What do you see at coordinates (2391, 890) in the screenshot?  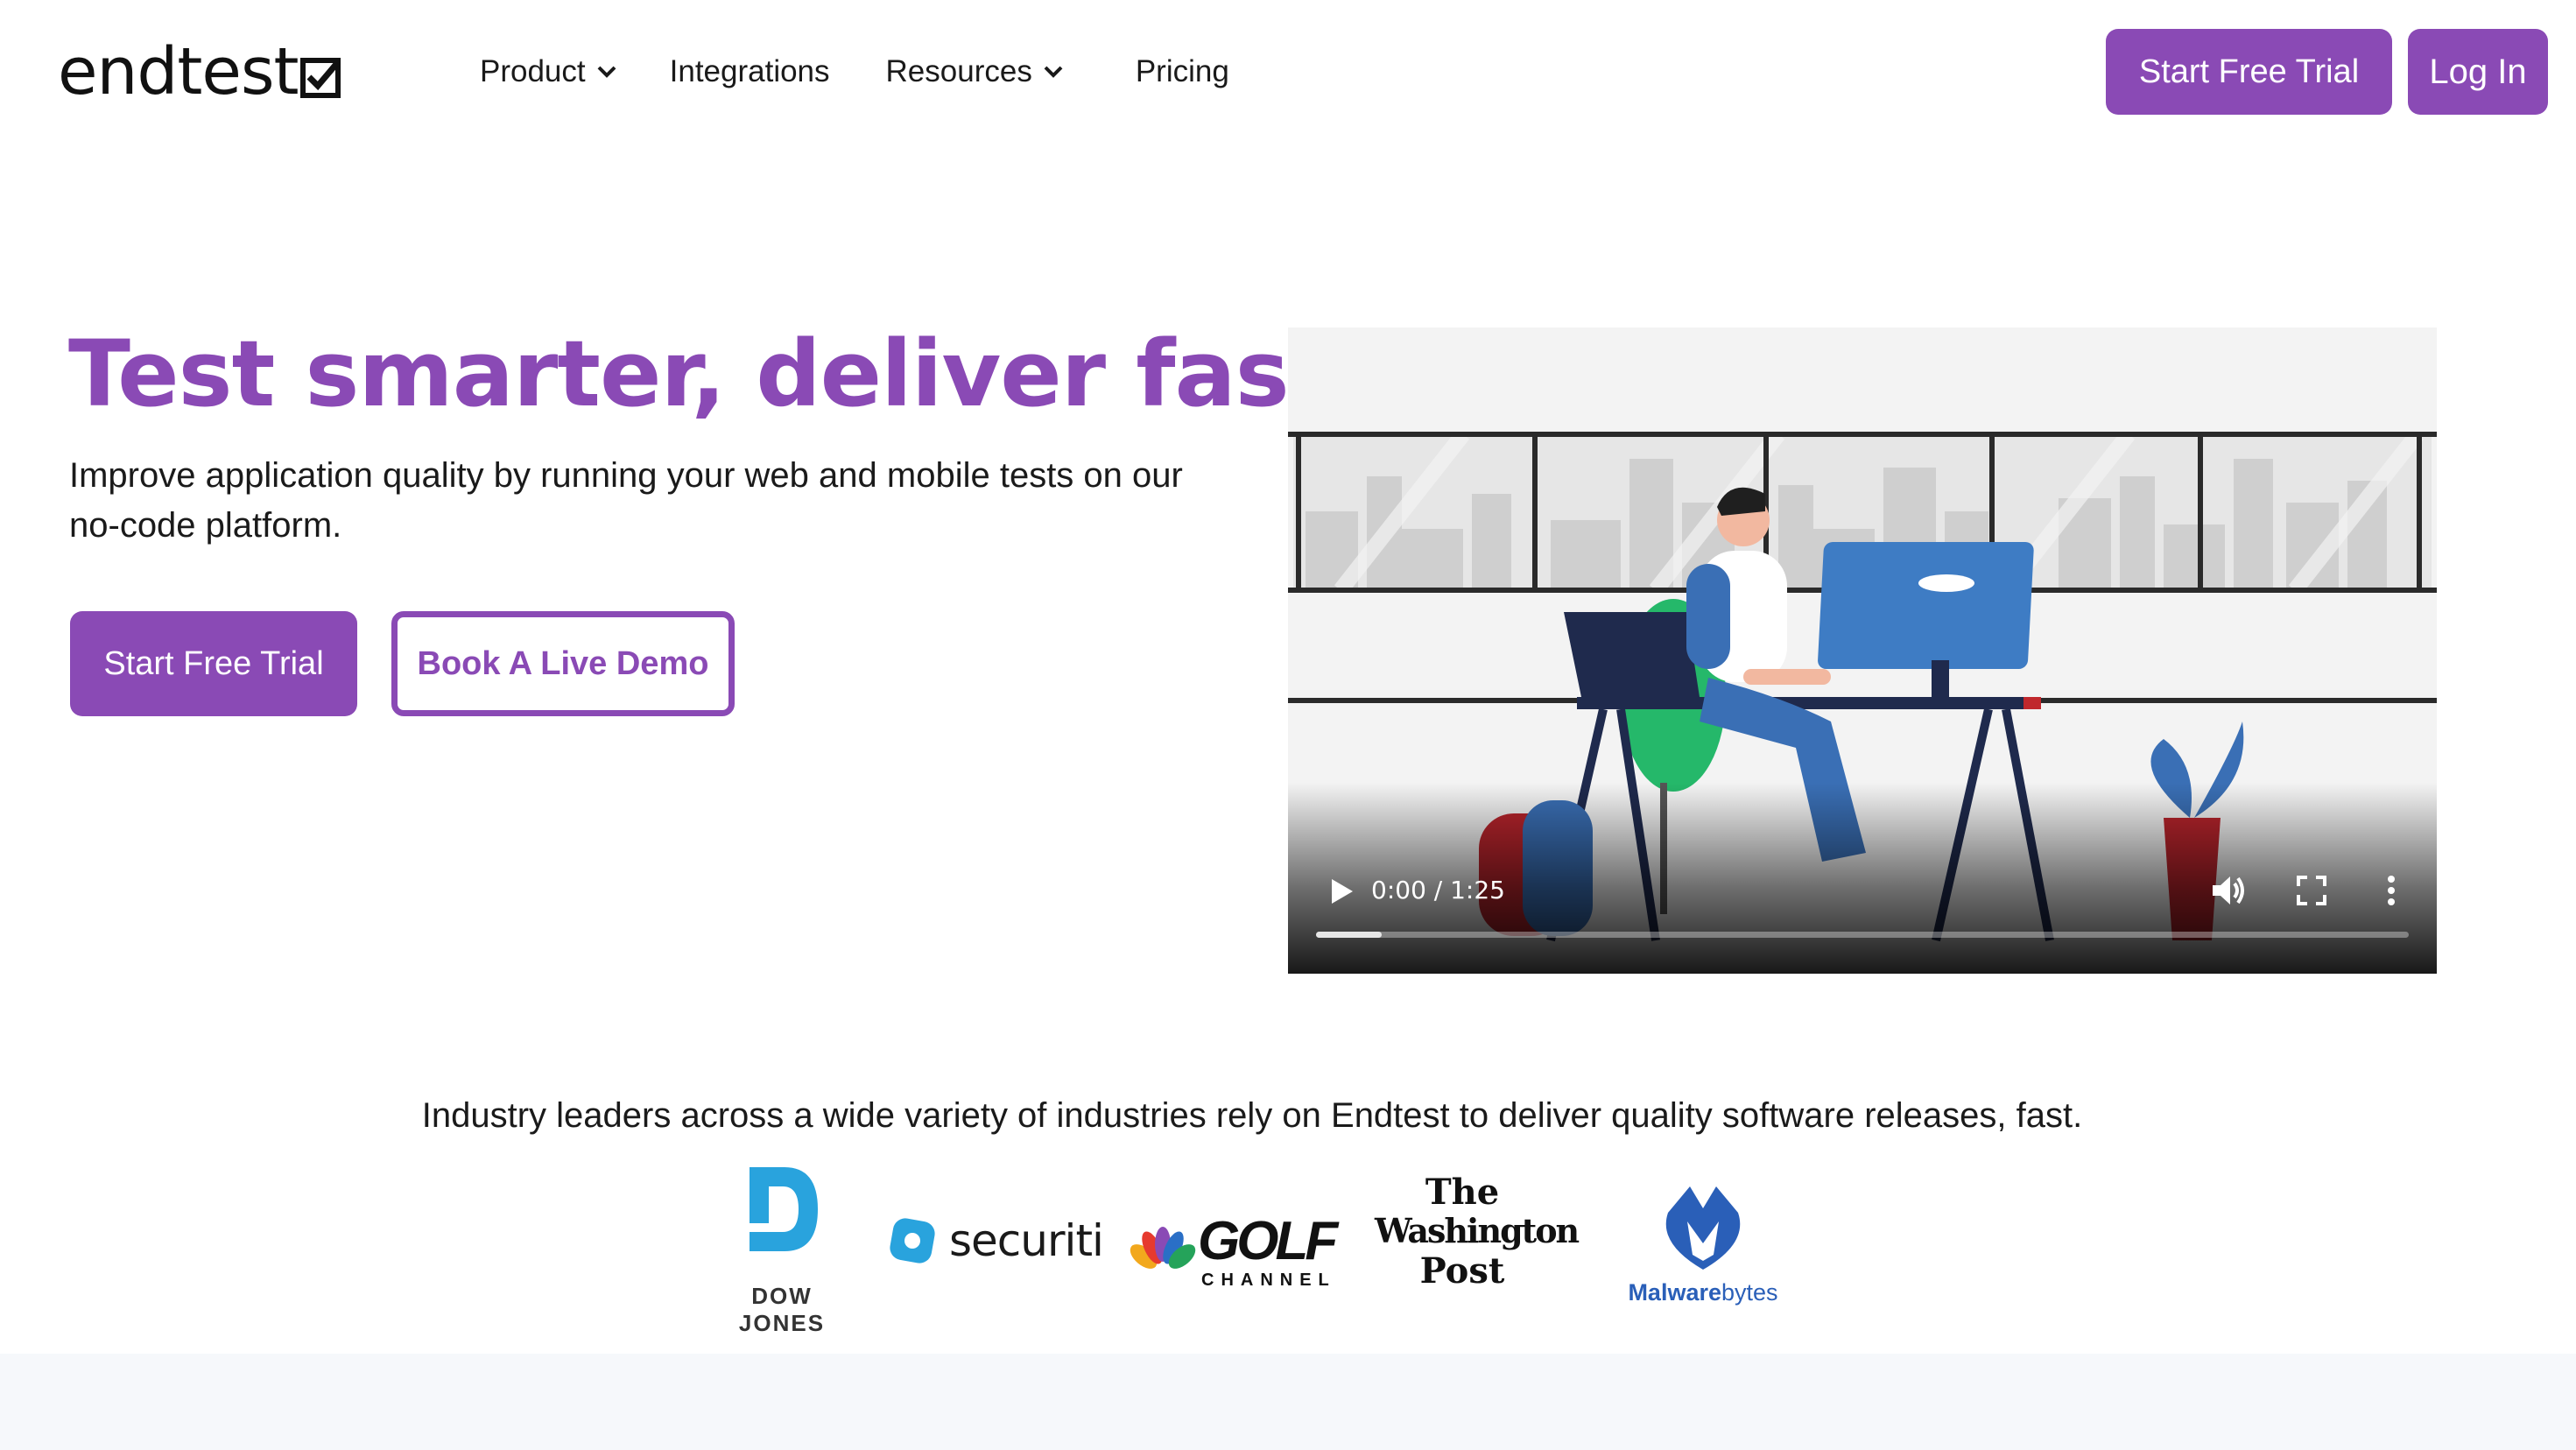 I see `more-options-icon` at bounding box center [2391, 890].